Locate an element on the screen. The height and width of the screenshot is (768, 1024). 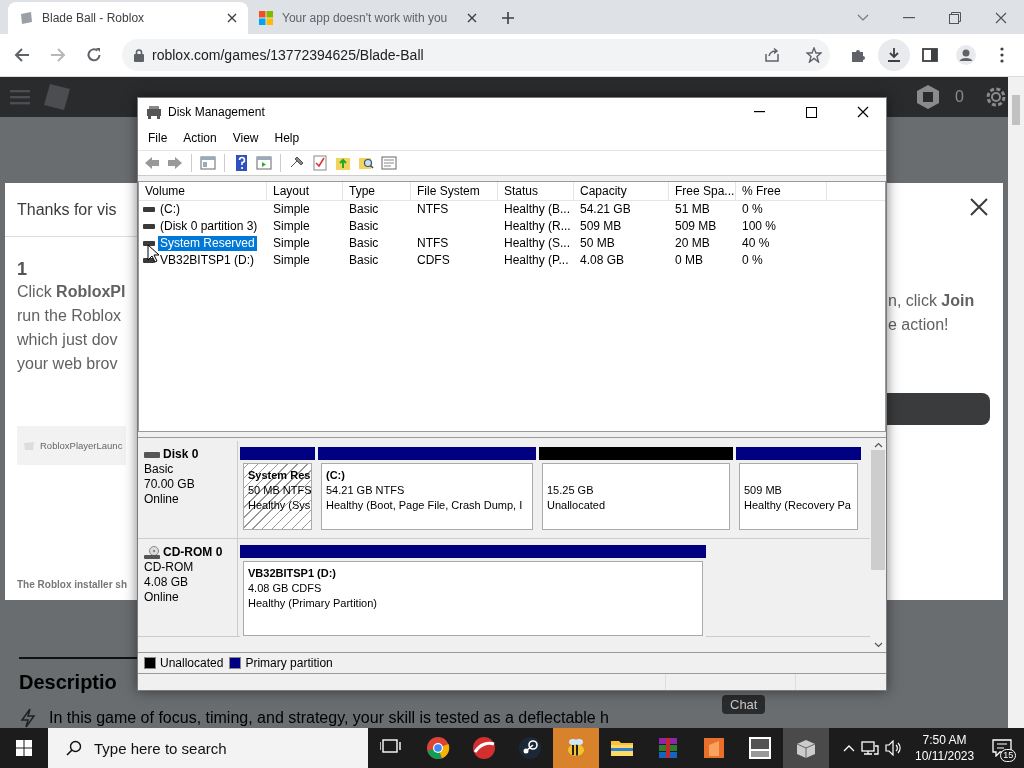
column-header: Status is located at coordinates (536, 191).